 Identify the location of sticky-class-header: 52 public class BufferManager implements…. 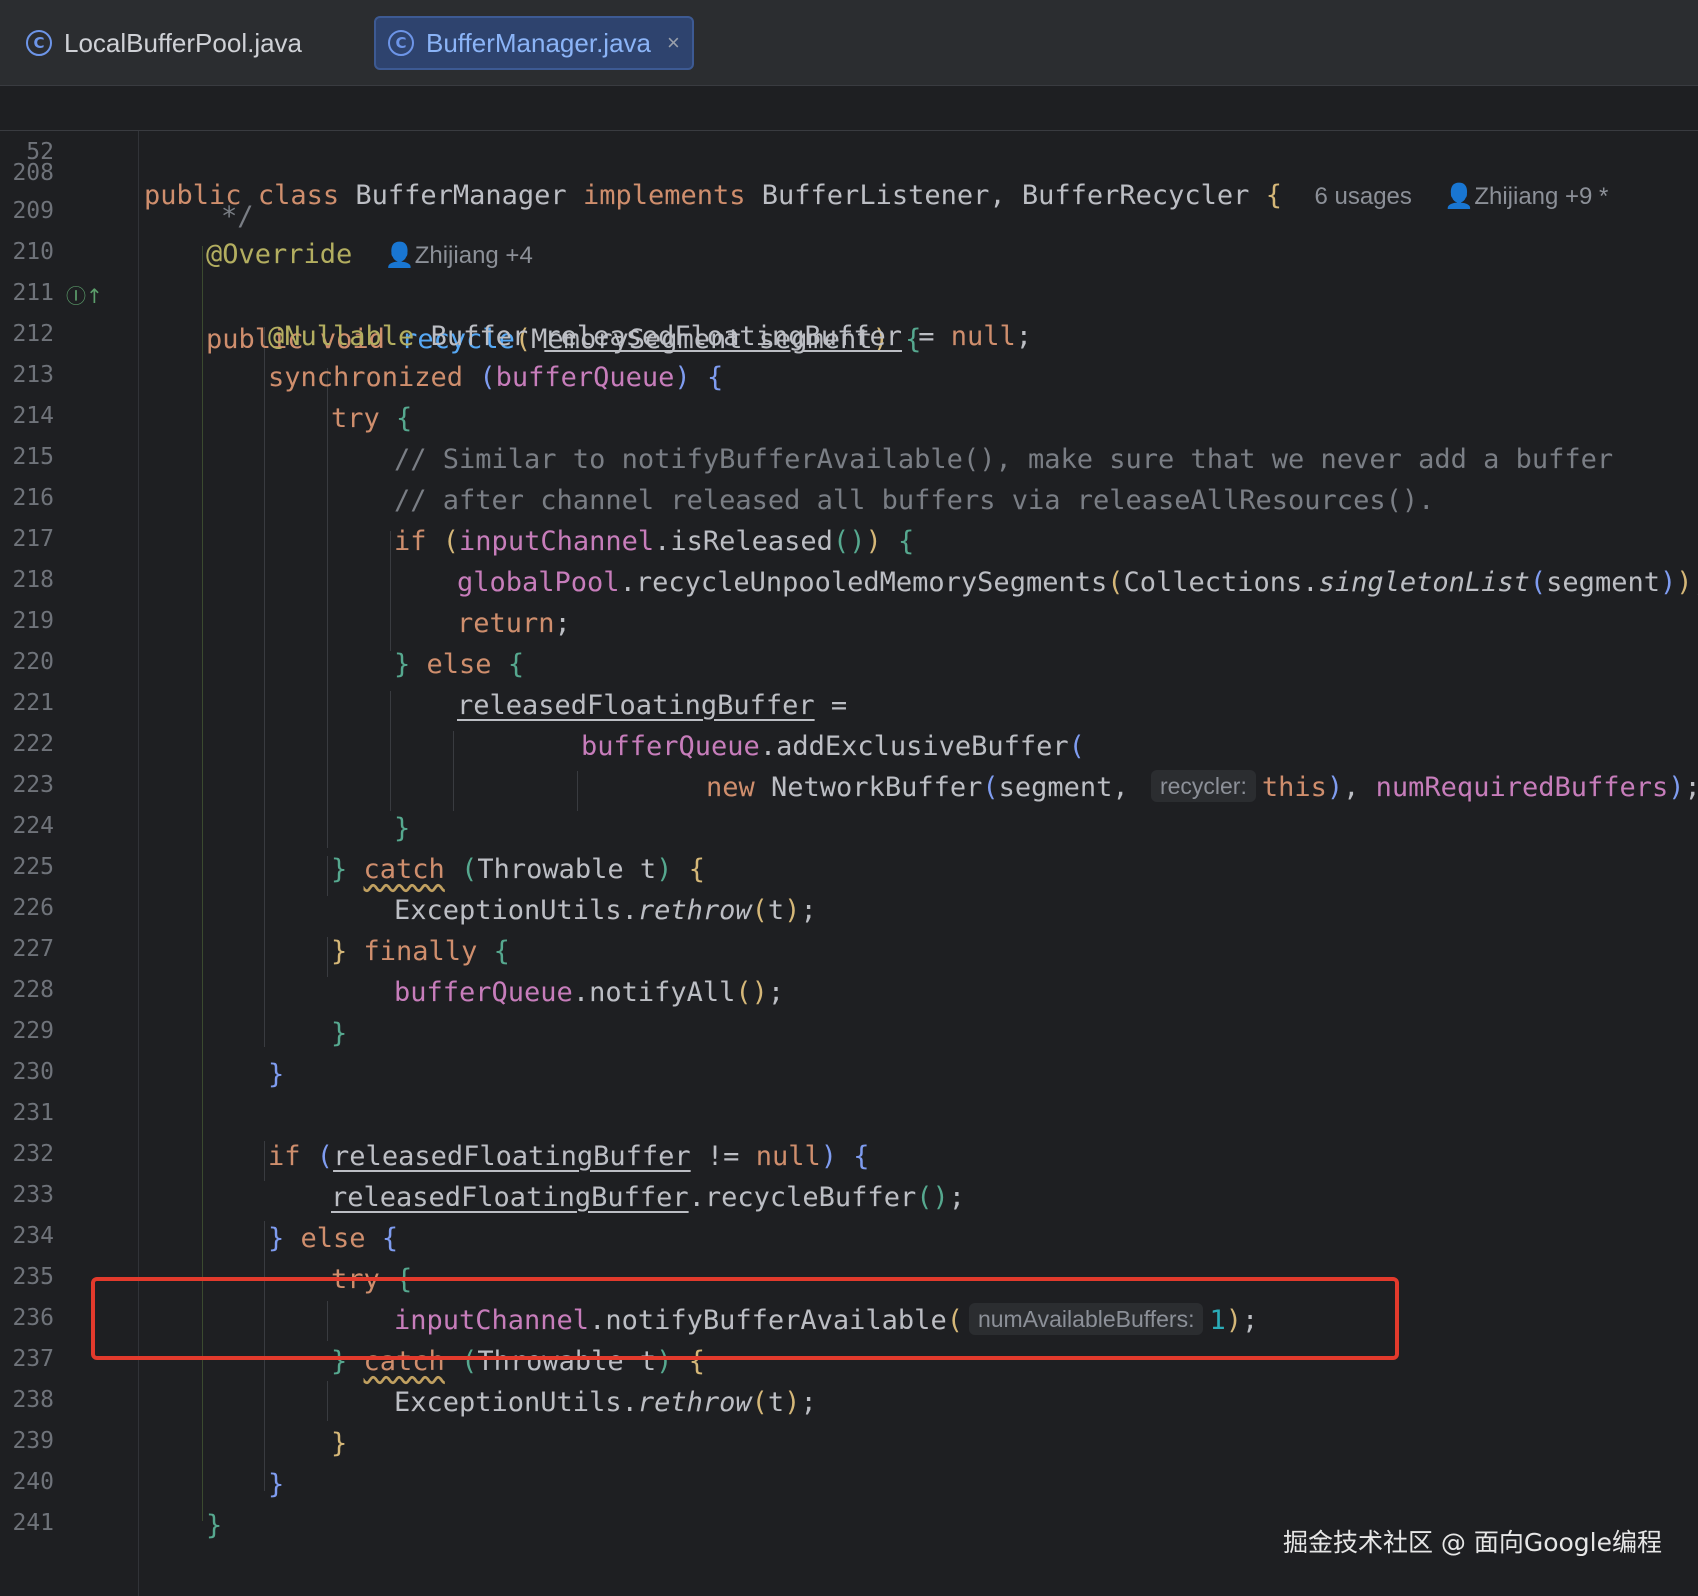
(849, 148).